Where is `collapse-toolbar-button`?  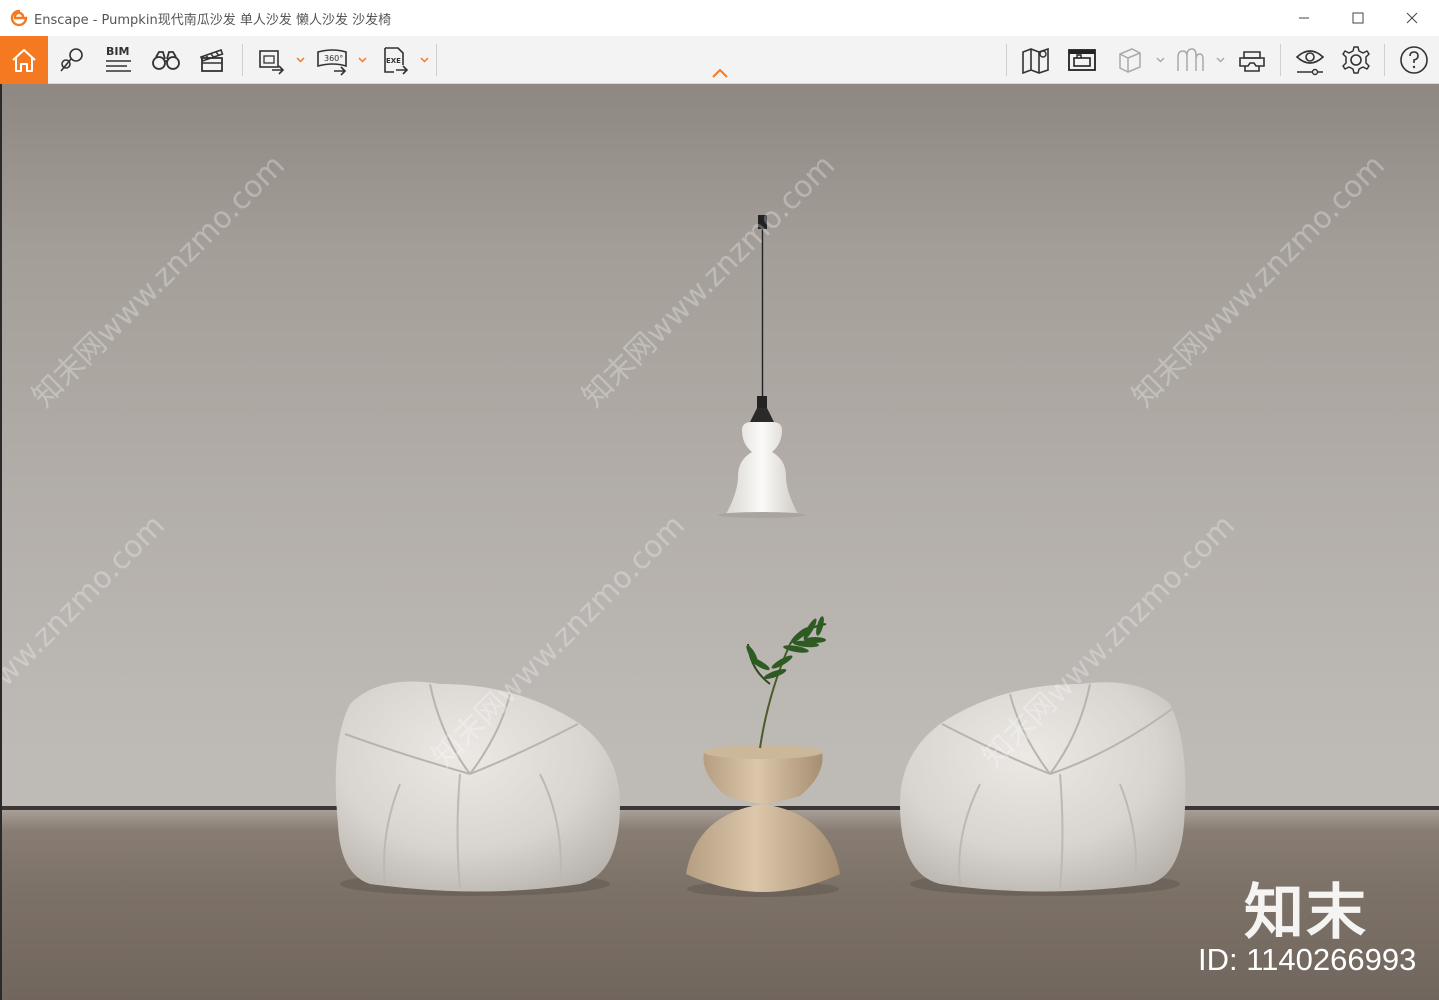
collapse-toolbar-button is located at coordinates (720, 73).